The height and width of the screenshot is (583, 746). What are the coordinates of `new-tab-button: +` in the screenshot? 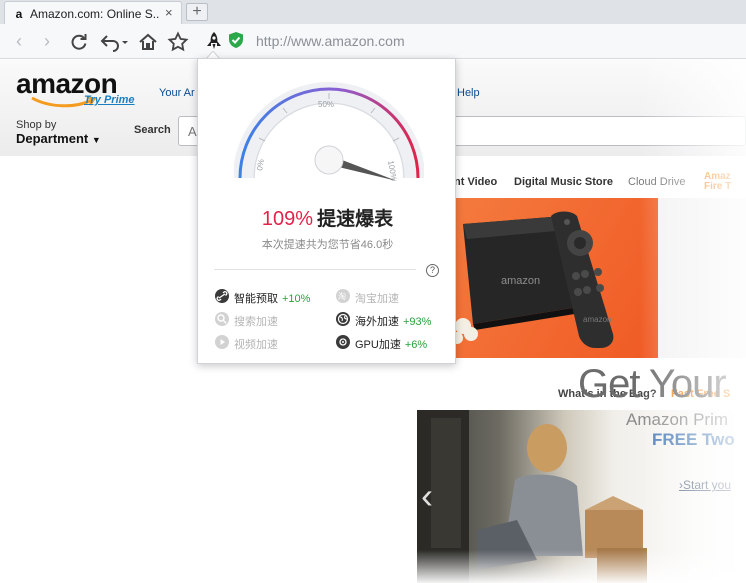 It's located at (197, 12).